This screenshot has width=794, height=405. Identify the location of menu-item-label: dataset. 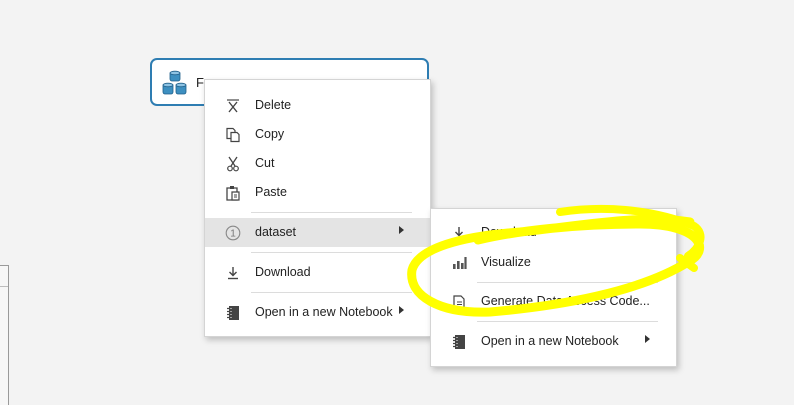
(276, 232).